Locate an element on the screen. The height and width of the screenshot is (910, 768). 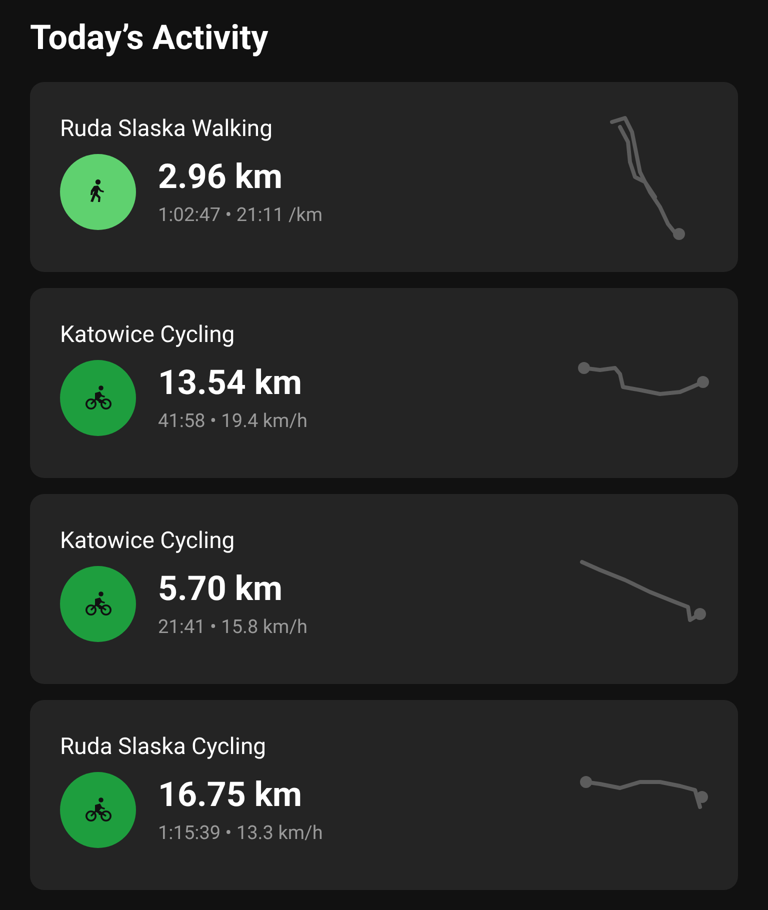
activity-name: Ruda Slaska Walking is located at coordinates (166, 129).